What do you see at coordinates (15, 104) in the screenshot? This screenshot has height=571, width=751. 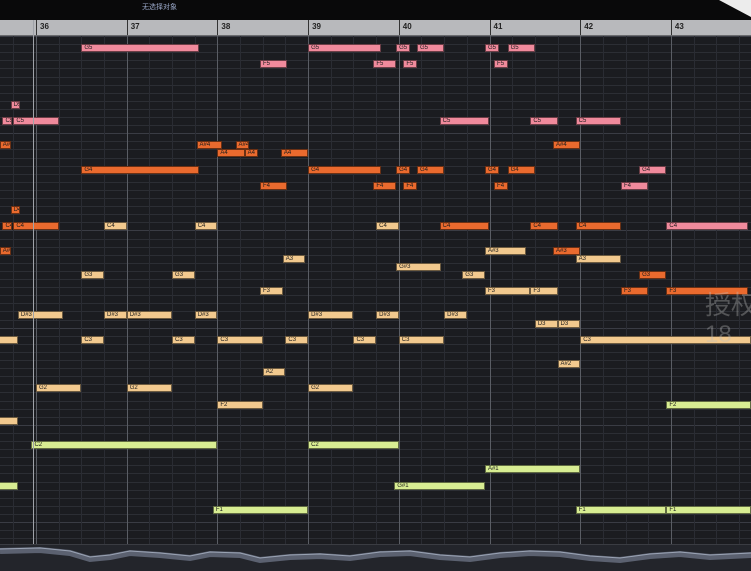 I see `note-d5: D5` at bounding box center [15, 104].